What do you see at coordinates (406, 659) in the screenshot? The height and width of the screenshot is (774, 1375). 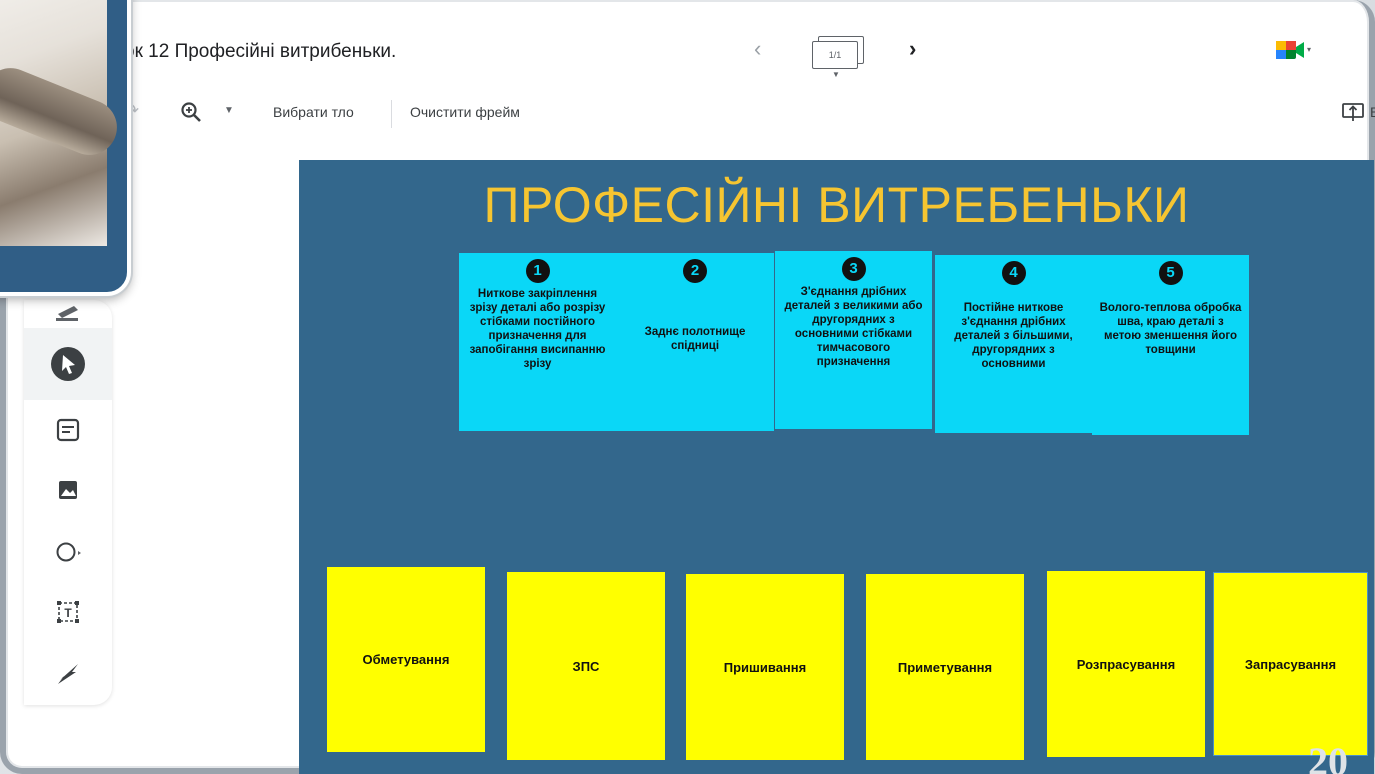 I see `term-card-1: Обметування` at bounding box center [406, 659].